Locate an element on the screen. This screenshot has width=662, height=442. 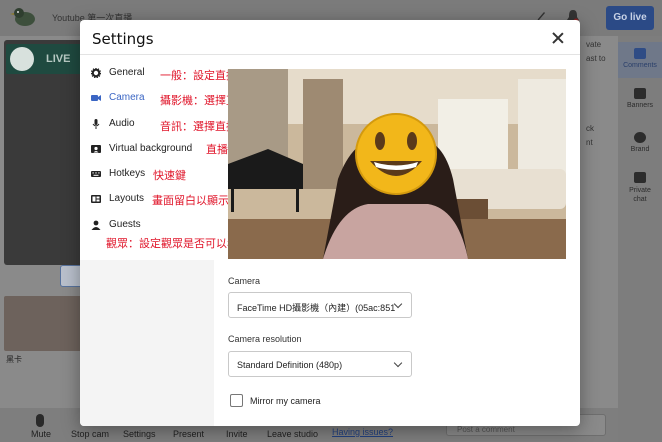
nav-virtual-background: Virtual background is located at coordinates (150, 150).